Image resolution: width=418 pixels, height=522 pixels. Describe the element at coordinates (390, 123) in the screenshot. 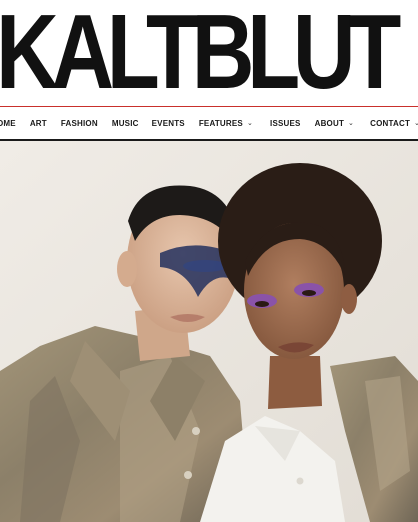

I see `nav-item-label: CONTACT` at that location.